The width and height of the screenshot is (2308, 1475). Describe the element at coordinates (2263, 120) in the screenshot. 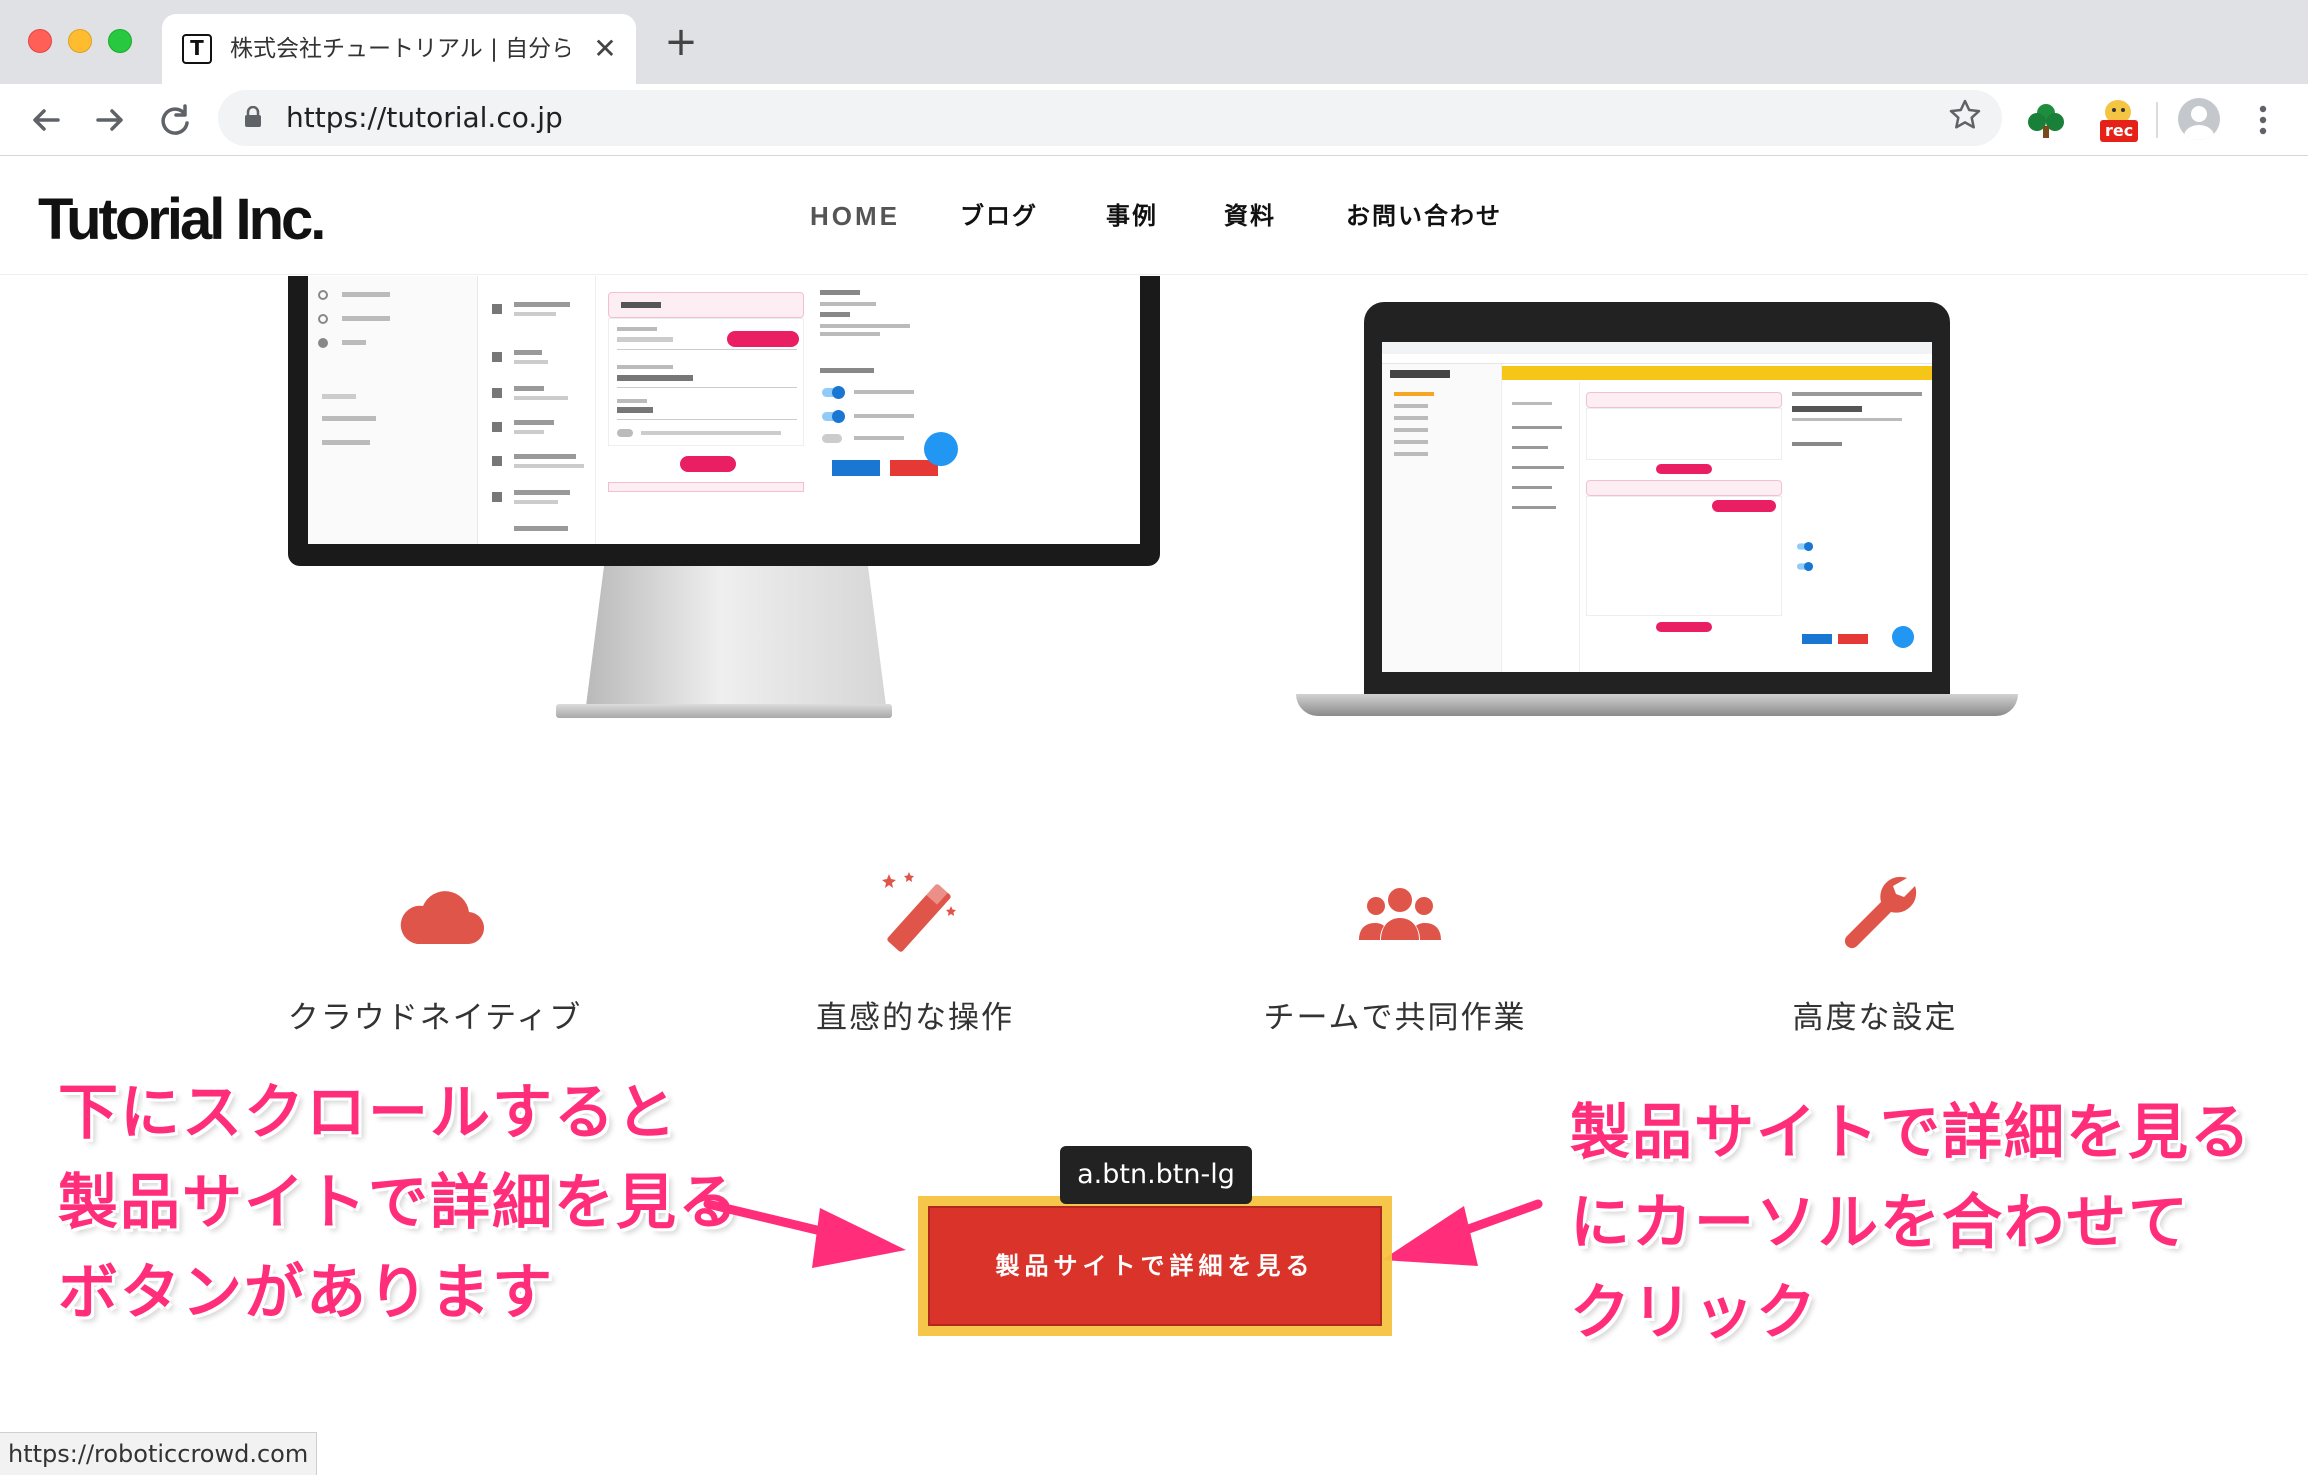

I see `kebab-menu-icon` at that location.